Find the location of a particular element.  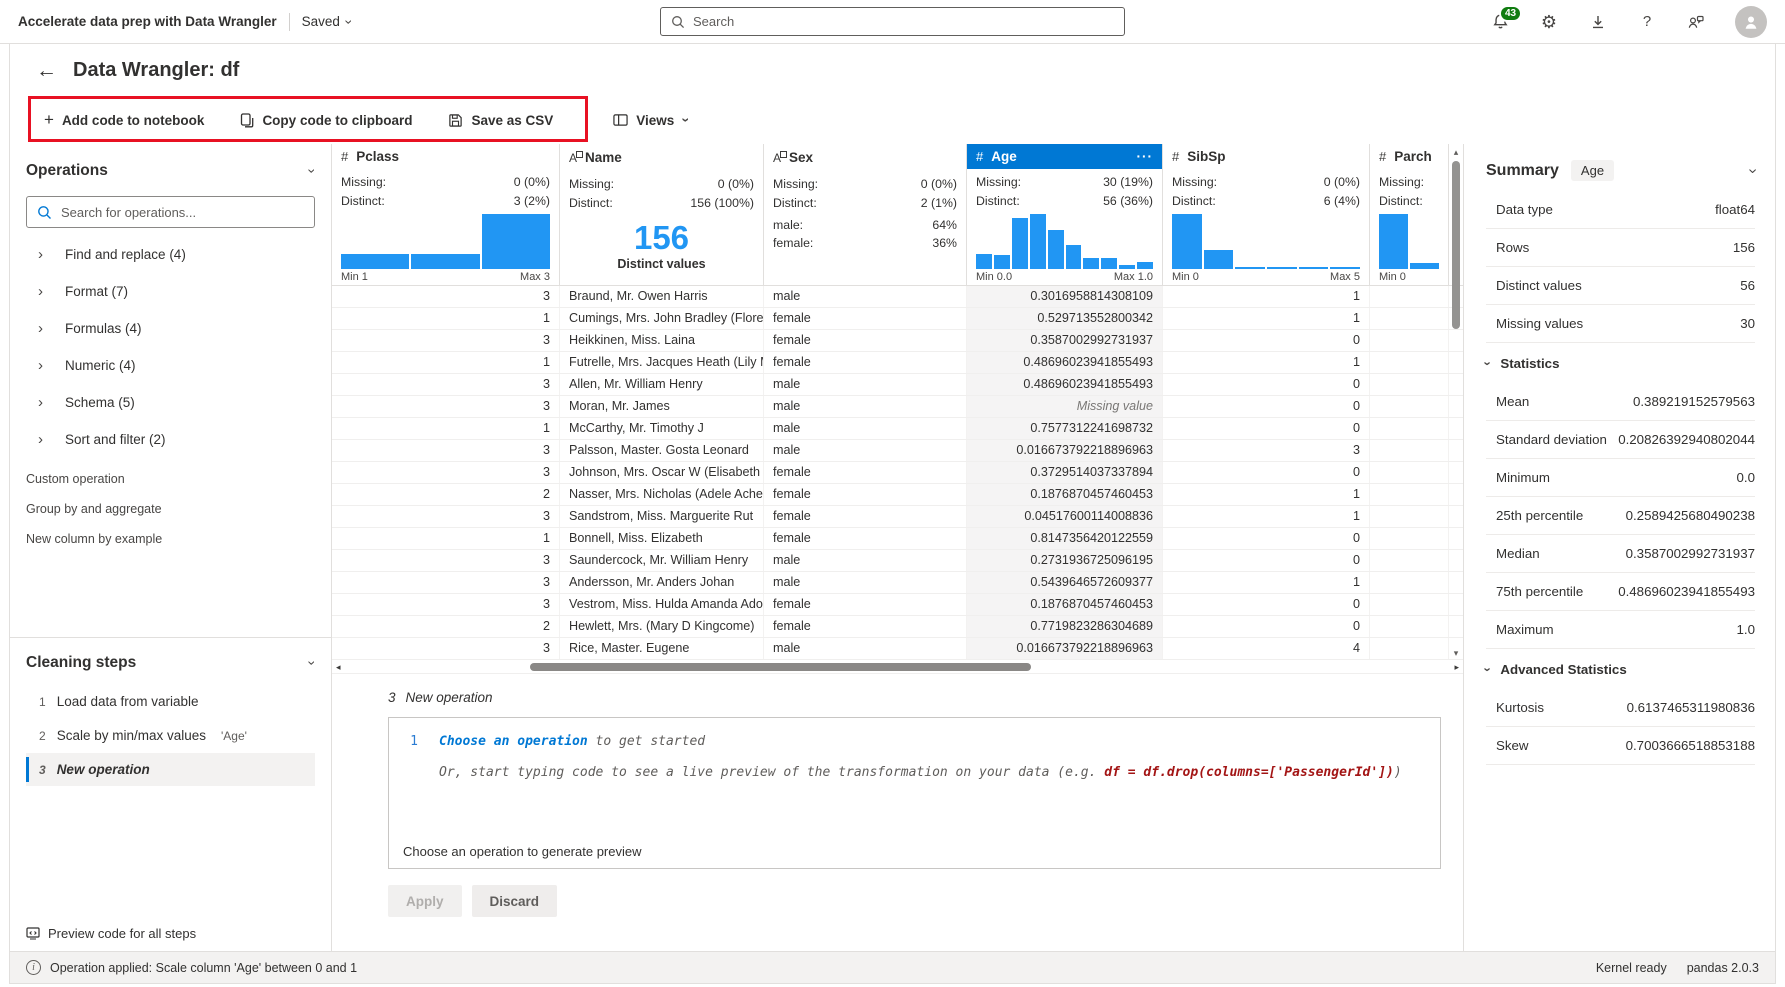

cell-name: Palsson, Master. Gosta Leonard is located at coordinates (662, 450).